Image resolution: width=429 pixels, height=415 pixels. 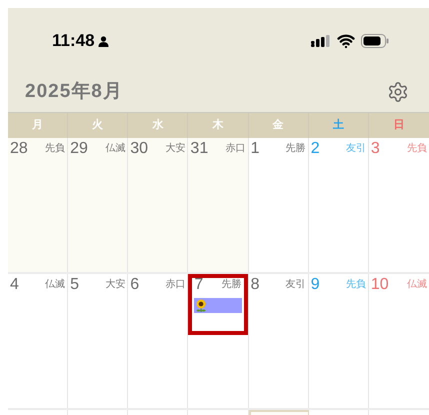 I want to click on date-number: 5, so click(x=75, y=285).